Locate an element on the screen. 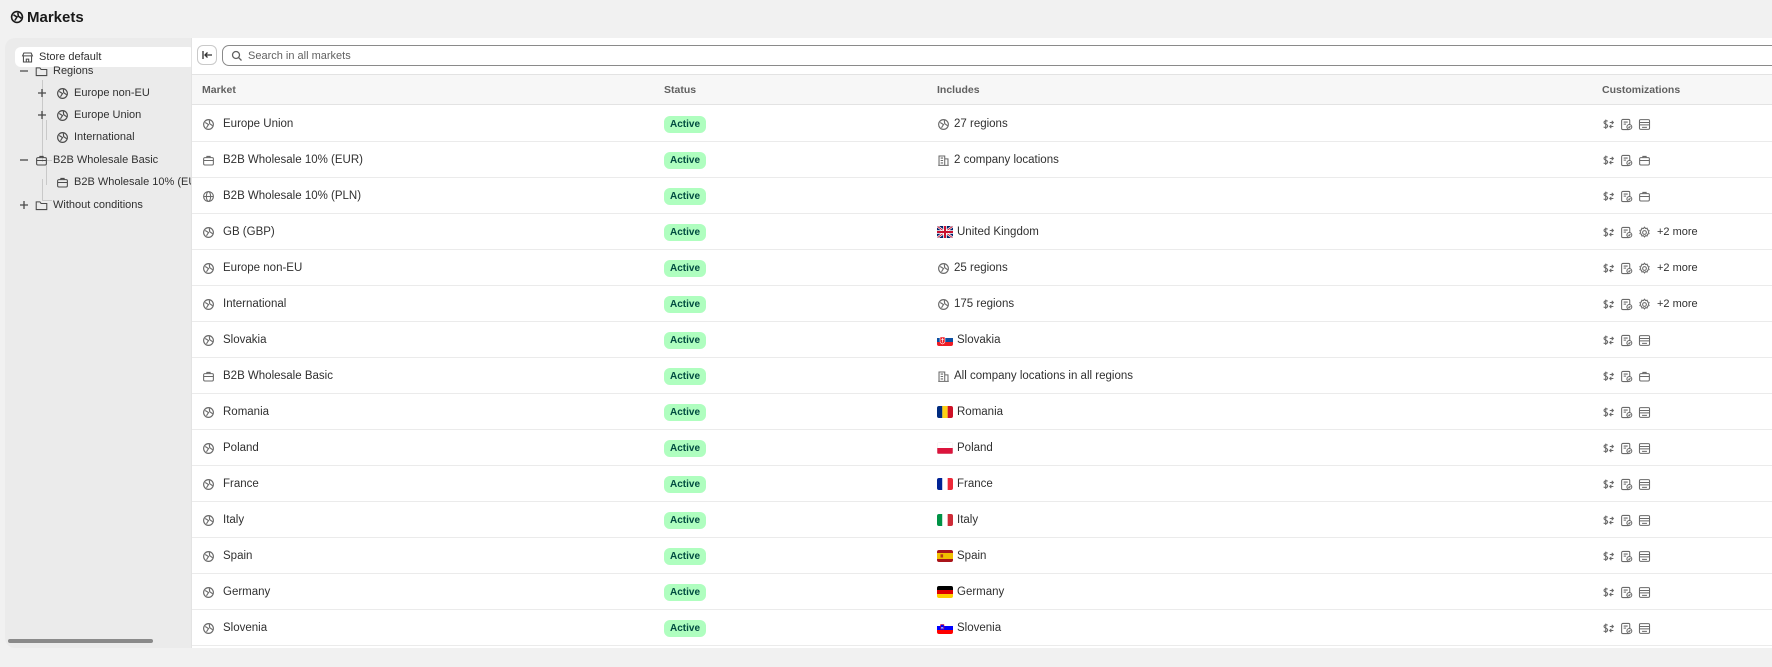 This screenshot has height=667, width=1772. tree-item-label: International is located at coordinates (104, 137).